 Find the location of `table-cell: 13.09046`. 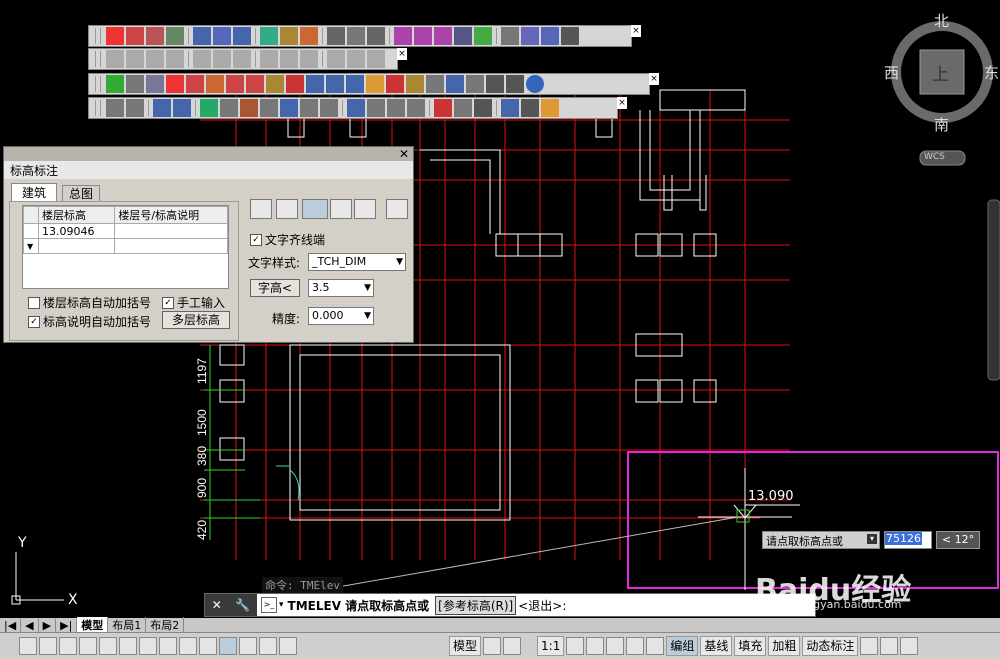

table-cell: 13.09046 is located at coordinates (76, 231).